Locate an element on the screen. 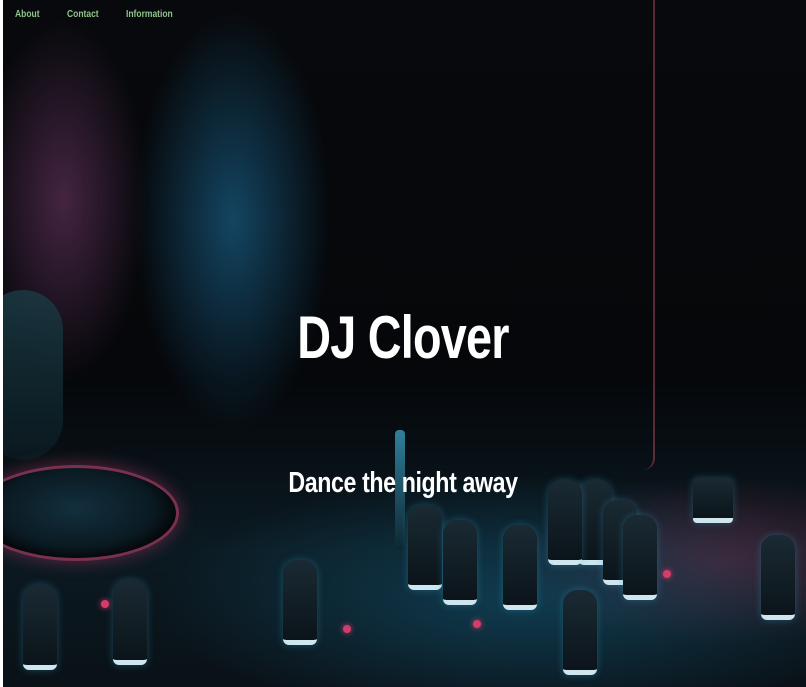  tagline: Dance the night away is located at coordinates (403, 483).